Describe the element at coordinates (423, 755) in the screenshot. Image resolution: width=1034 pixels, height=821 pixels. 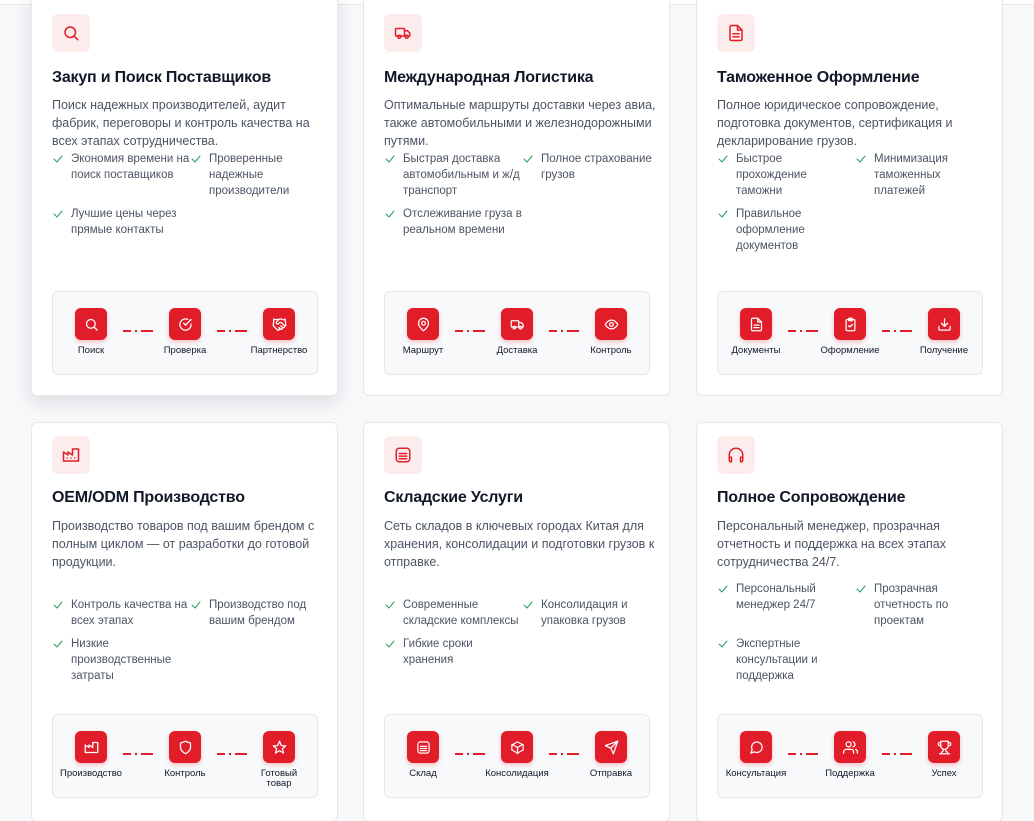
I see `flow-step: Склад` at that location.